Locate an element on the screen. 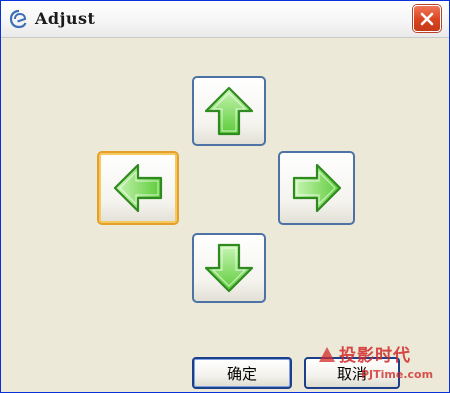  app-logo-icon is located at coordinates (19, 19).